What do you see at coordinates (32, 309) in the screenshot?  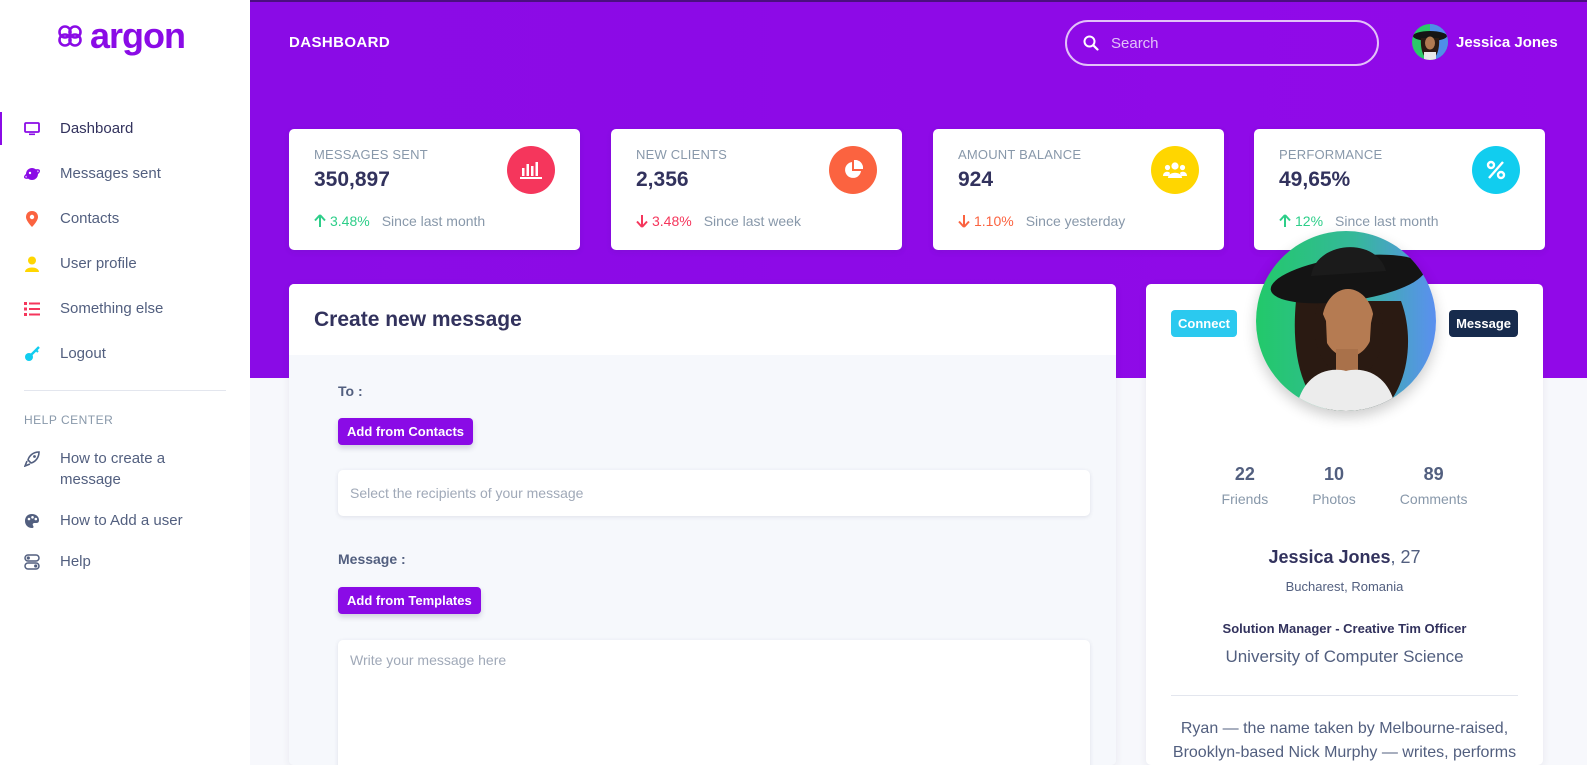 I see `bullet-list-icon` at bounding box center [32, 309].